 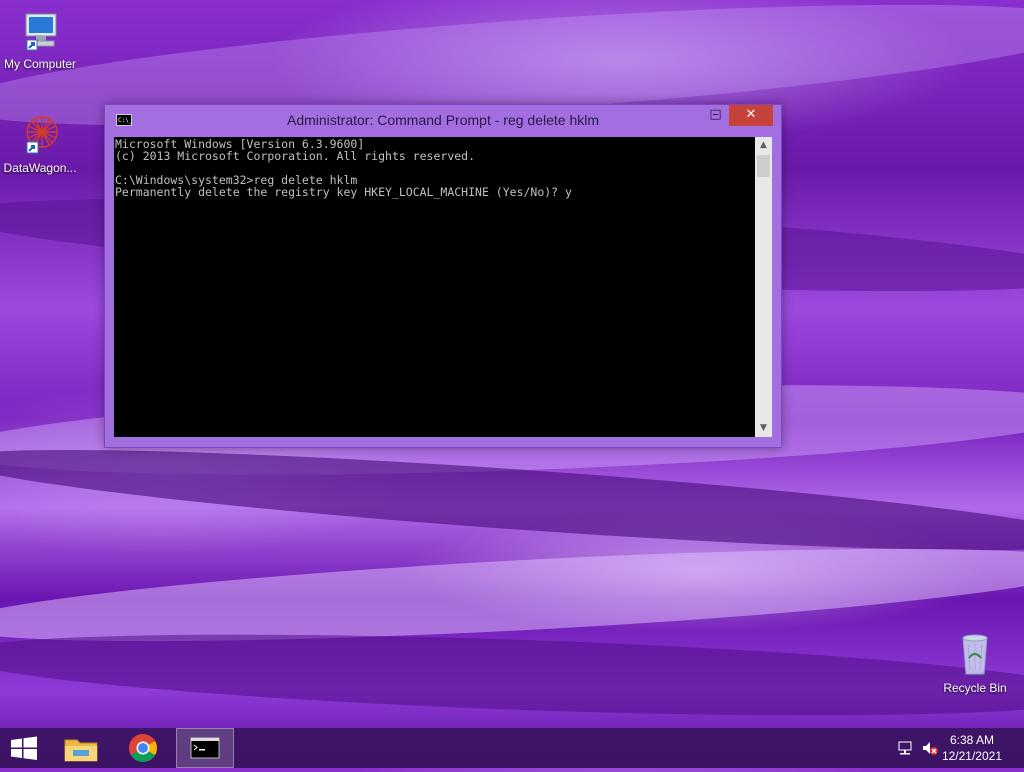 I want to click on clock-date: 12/21/2021, so click(x=971, y=756).